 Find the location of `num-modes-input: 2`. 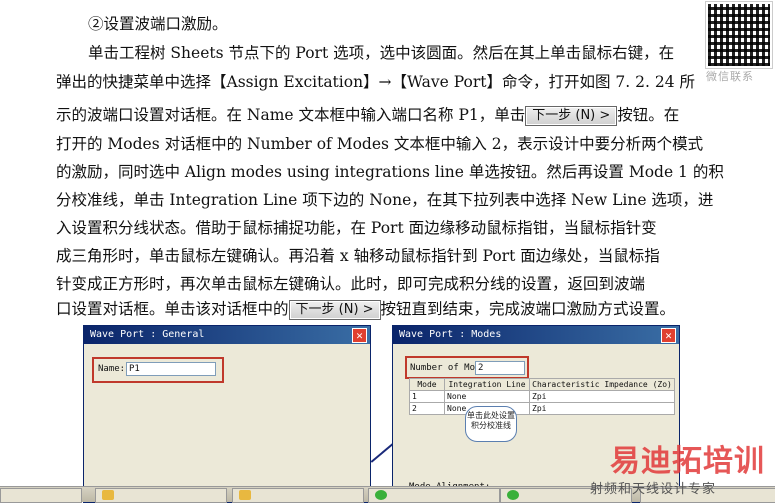

num-modes-input: 2 is located at coordinates (500, 368).